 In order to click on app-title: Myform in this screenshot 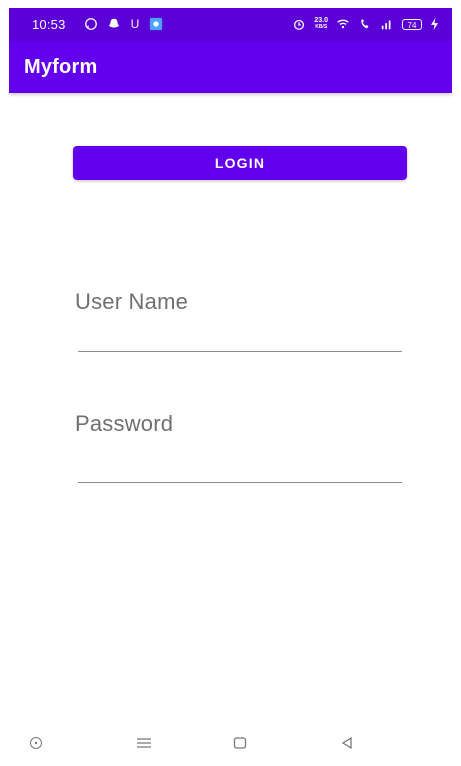, I will do `click(61, 67)`.